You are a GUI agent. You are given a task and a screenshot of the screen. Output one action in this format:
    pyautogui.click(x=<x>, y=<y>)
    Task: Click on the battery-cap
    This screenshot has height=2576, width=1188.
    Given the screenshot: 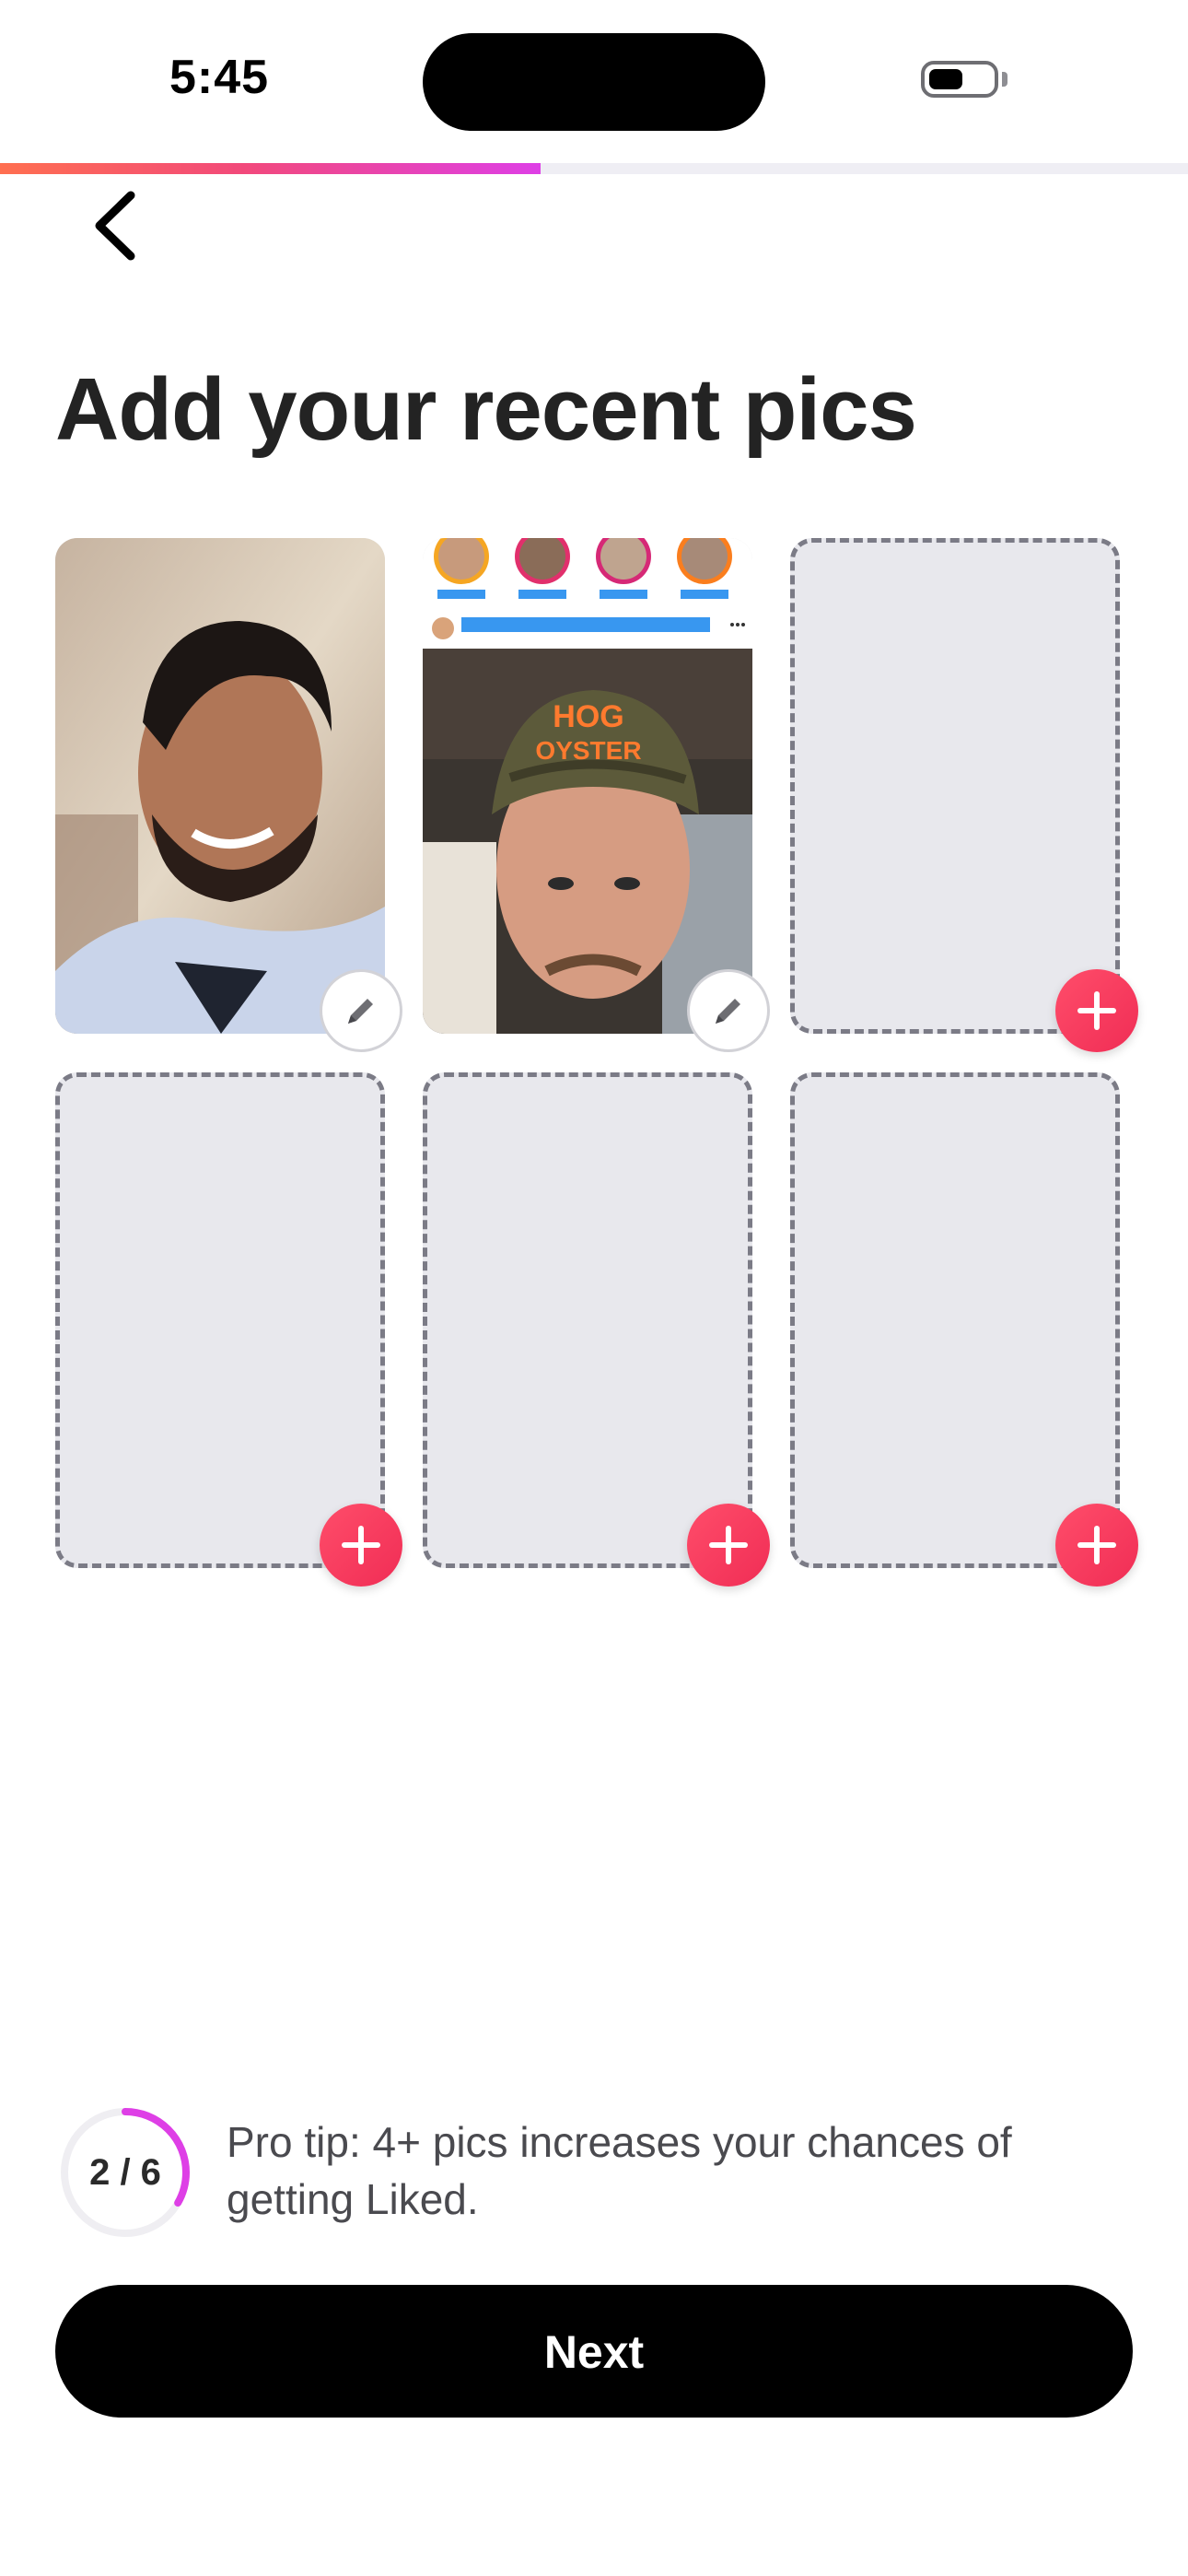 What is the action you would take?
    pyautogui.click(x=1004, y=79)
    